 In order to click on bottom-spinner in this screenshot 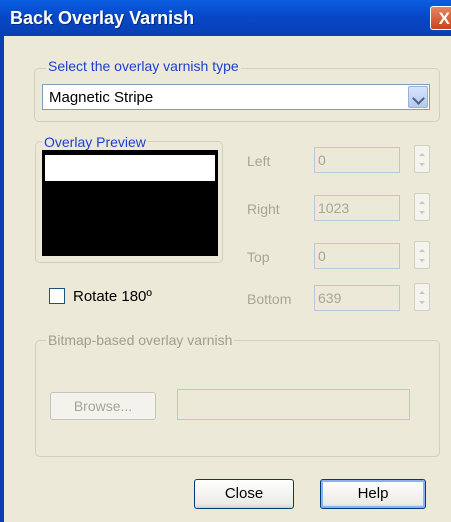, I will do `click(422, 297)`.